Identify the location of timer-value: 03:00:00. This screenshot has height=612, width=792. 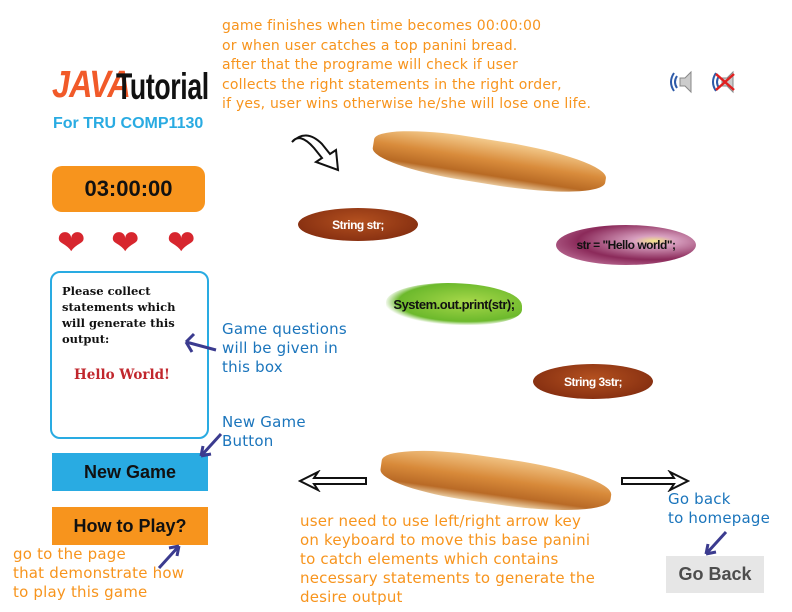
(128, 188).